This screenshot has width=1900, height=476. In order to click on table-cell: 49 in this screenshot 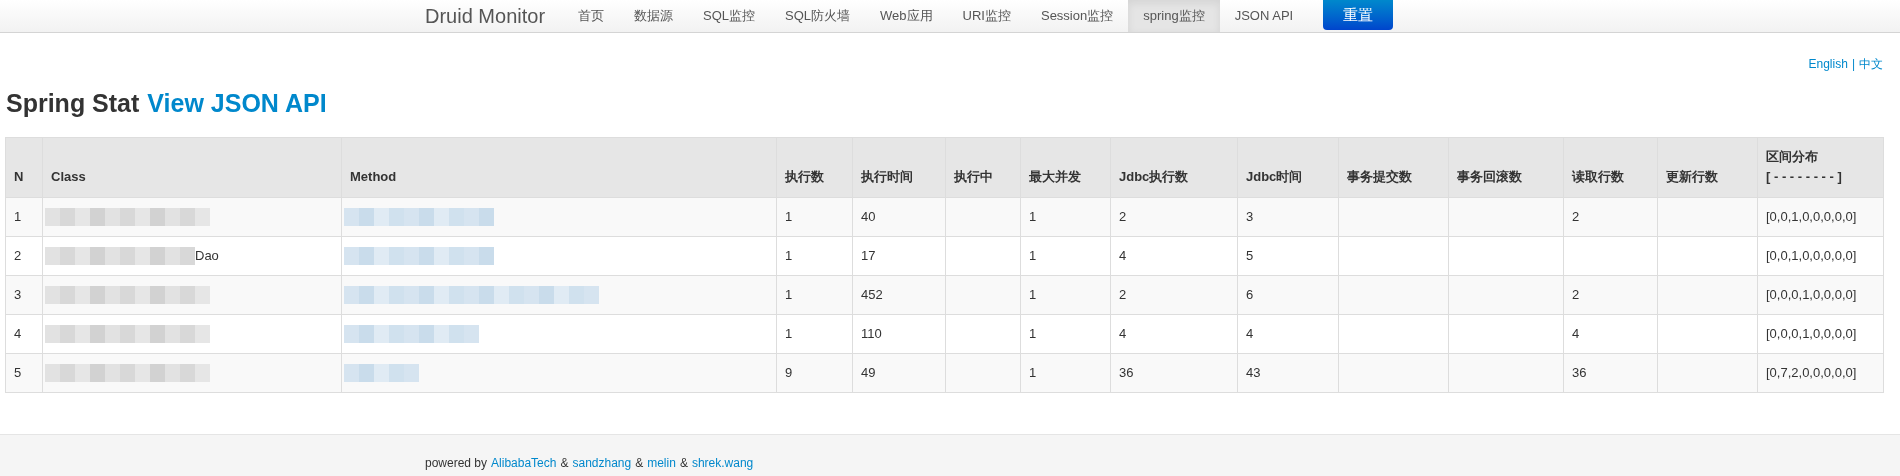, I will do `click(868, 372)`.